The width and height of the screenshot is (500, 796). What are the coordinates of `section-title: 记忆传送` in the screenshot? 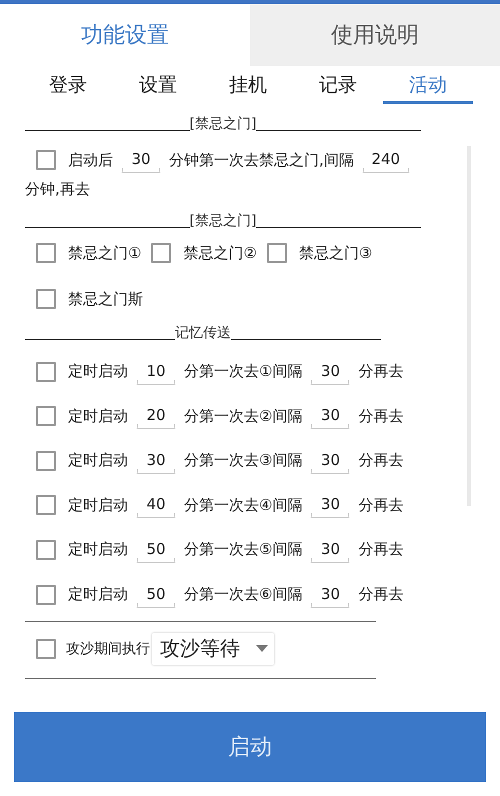 It's located at (203, 333).